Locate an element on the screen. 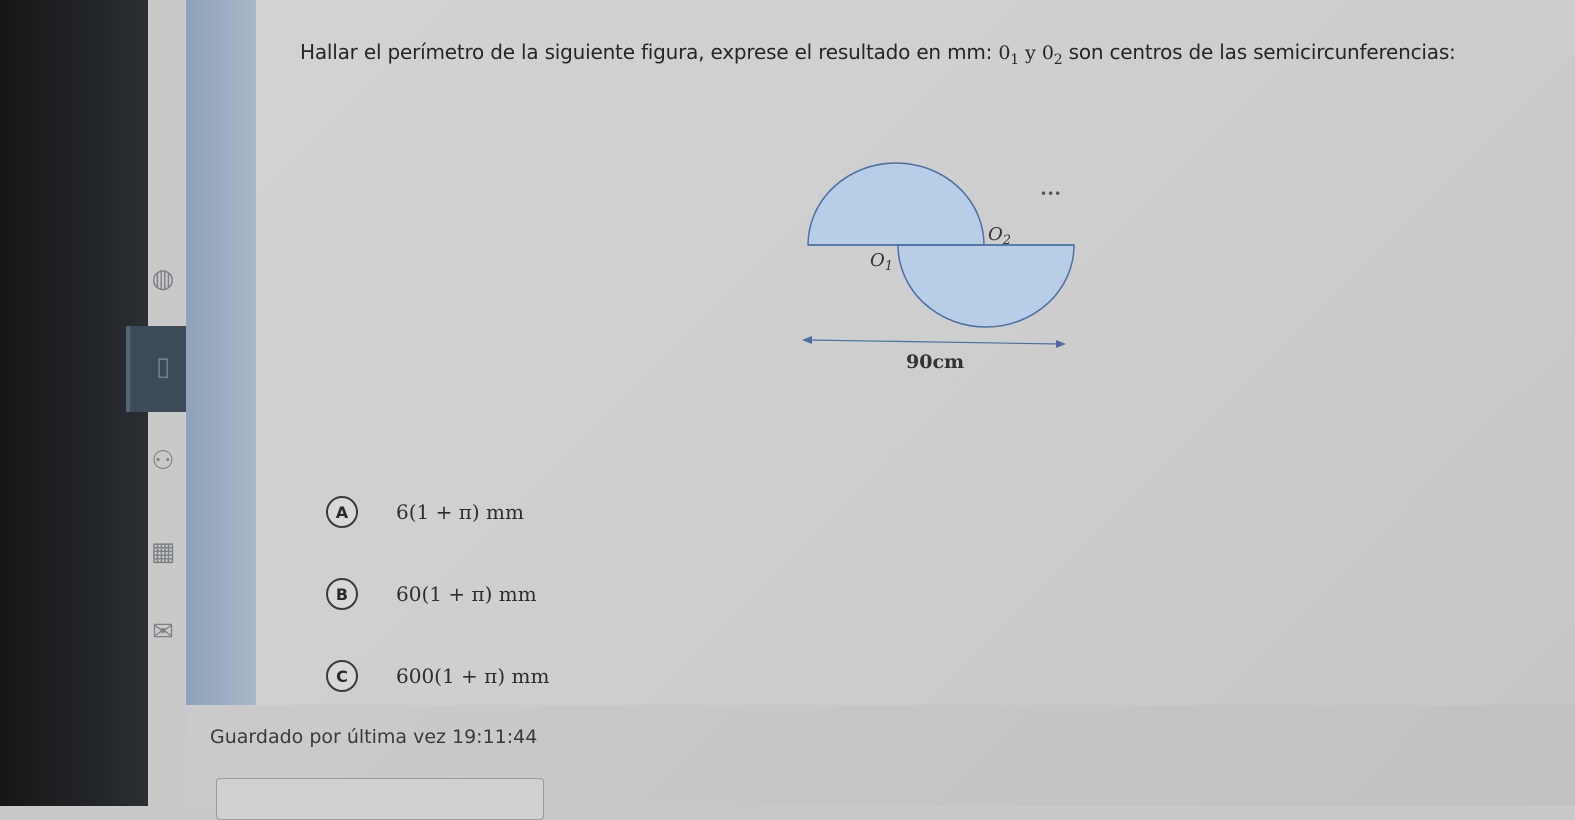 The image size is (1575, 820). option-c-text: 600(1 + π) mm is located at coordinates (473, 676).